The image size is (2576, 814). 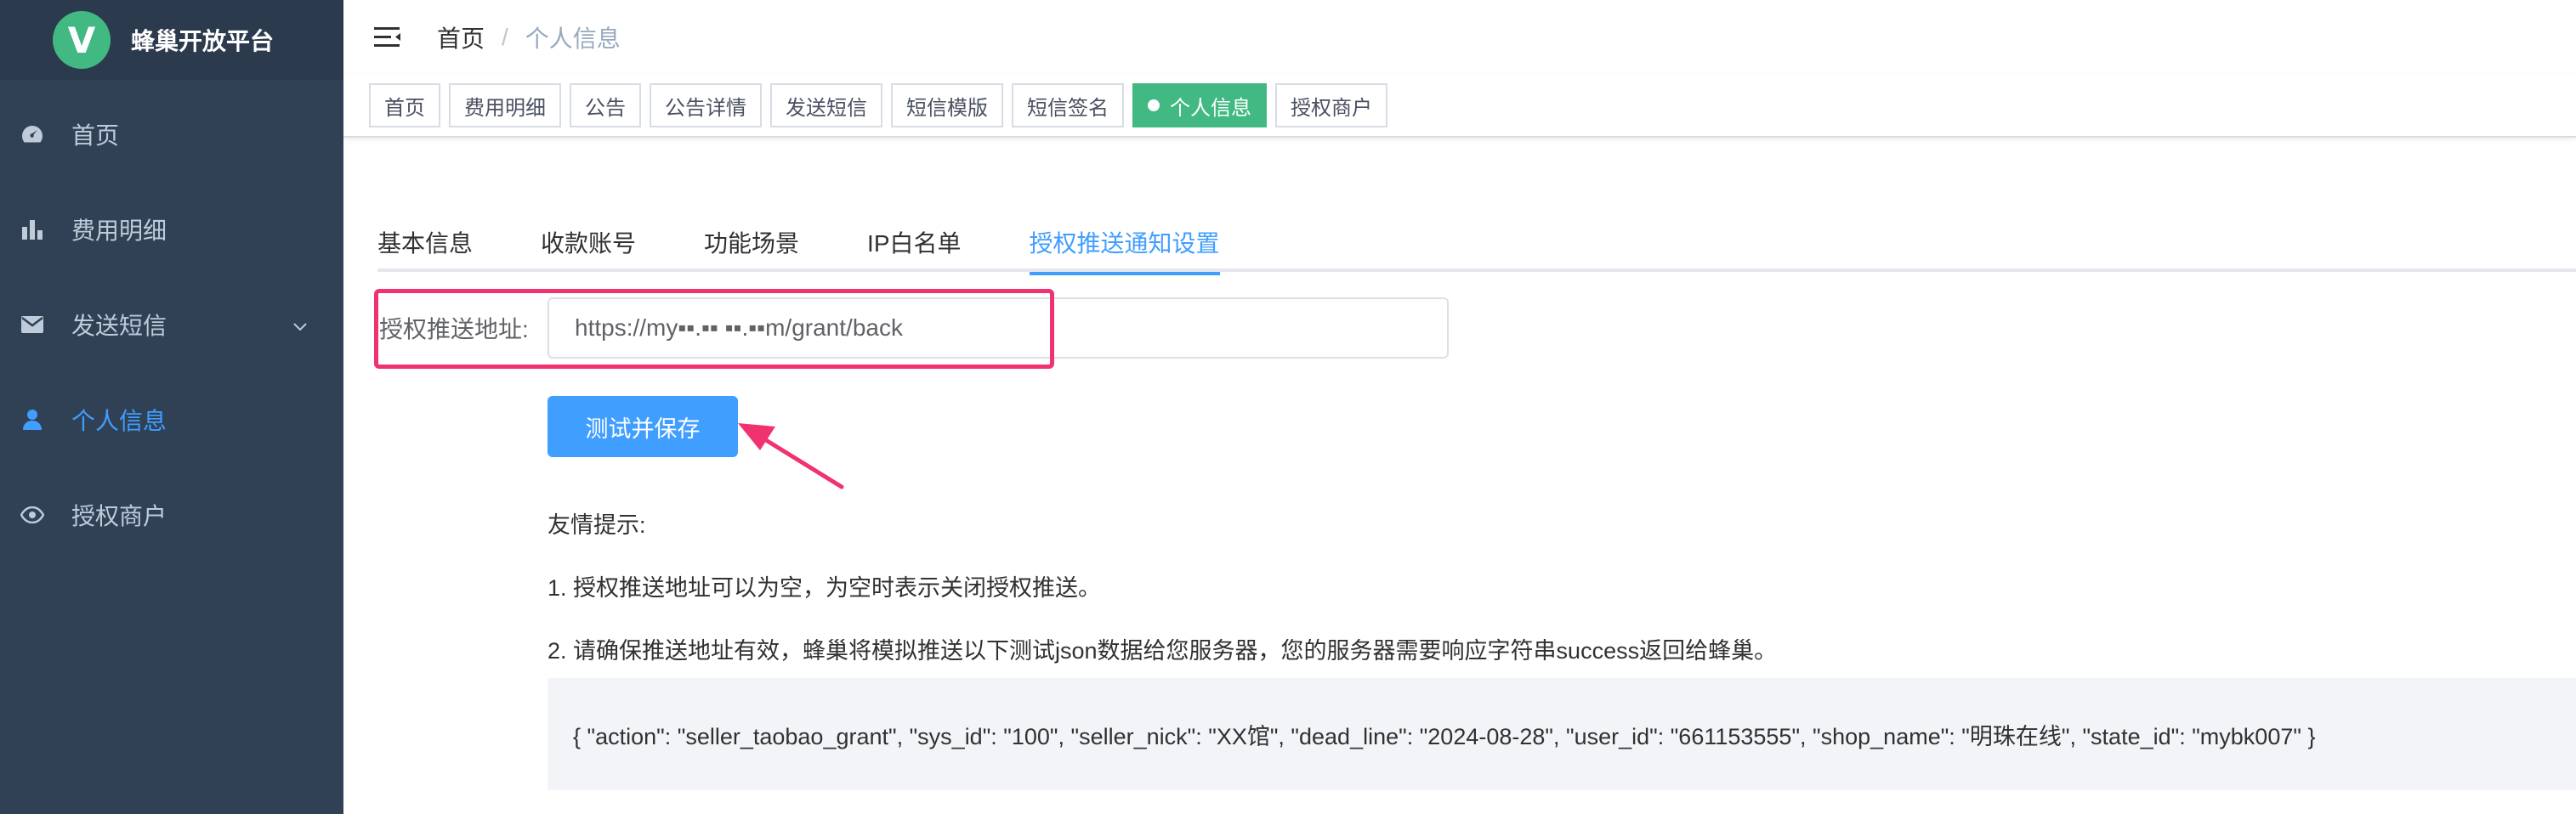 I want to click on sidebar: V 蜂巢开放平台 首页 费用明细 发送短信 个人信息 授权商户, so click(x=172, y=407).